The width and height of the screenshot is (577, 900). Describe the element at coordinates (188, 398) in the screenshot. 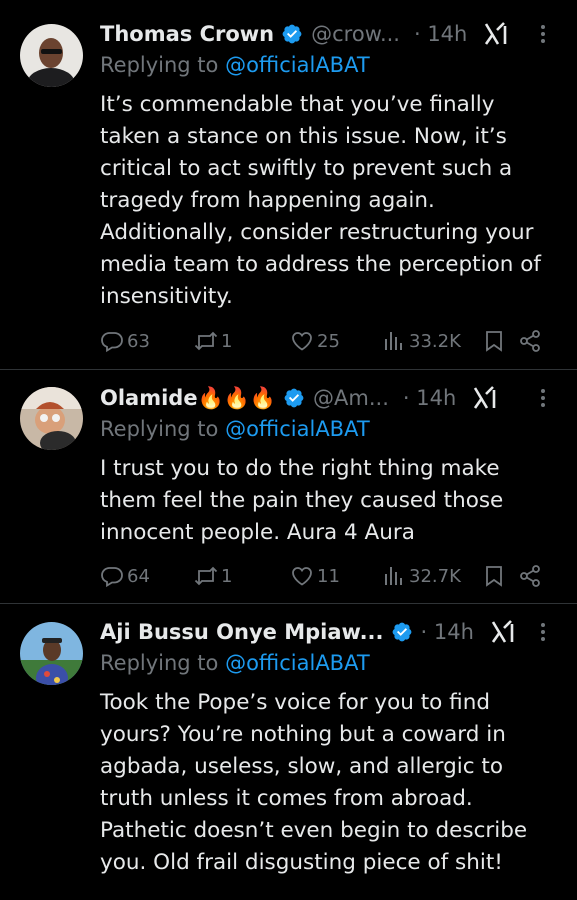

I see `author-name: Olamide🔥🔥🔥` at that location.